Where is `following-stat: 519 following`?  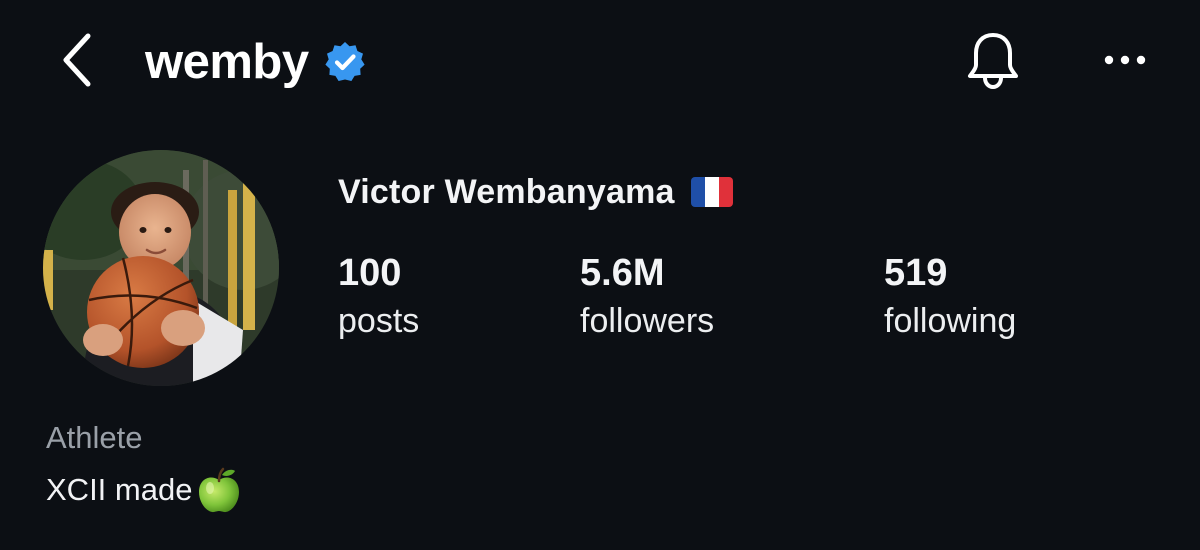
following-stat: 519 following is located at coordinates (950, 298).